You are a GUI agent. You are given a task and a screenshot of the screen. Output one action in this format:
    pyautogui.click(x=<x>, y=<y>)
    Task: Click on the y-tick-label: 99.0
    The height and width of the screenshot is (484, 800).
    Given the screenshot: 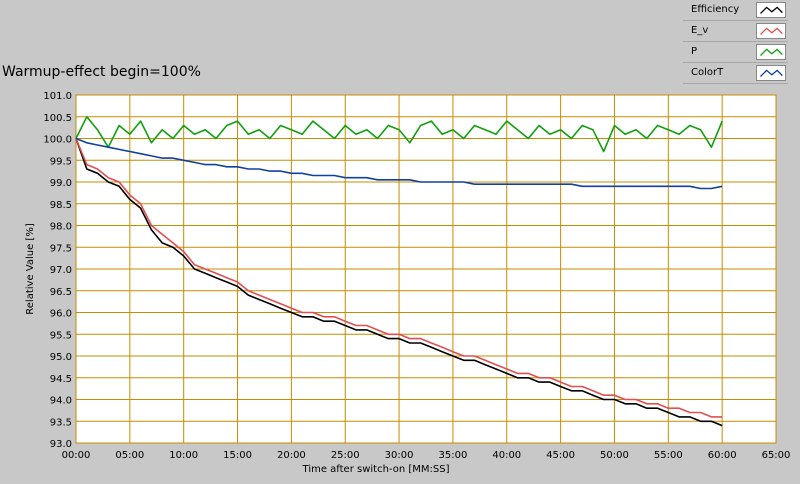 What is the action you would take?
    pyautogui.click(x=61, y=183)
    